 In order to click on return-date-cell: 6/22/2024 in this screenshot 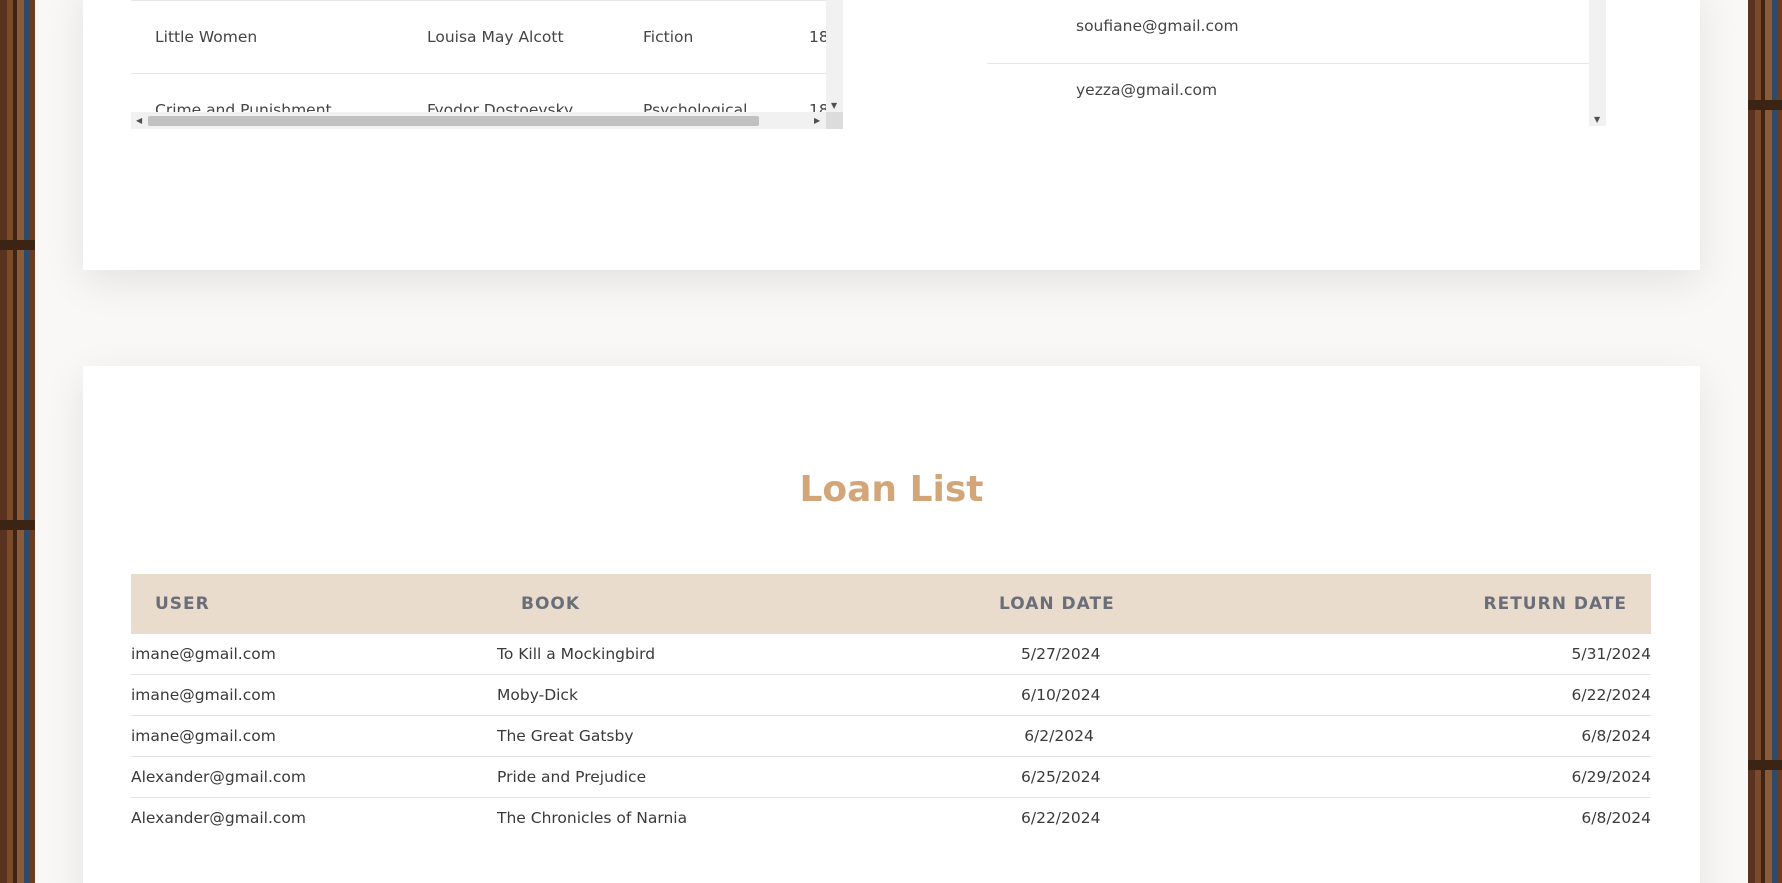, I will do `click(1611, 695)`.